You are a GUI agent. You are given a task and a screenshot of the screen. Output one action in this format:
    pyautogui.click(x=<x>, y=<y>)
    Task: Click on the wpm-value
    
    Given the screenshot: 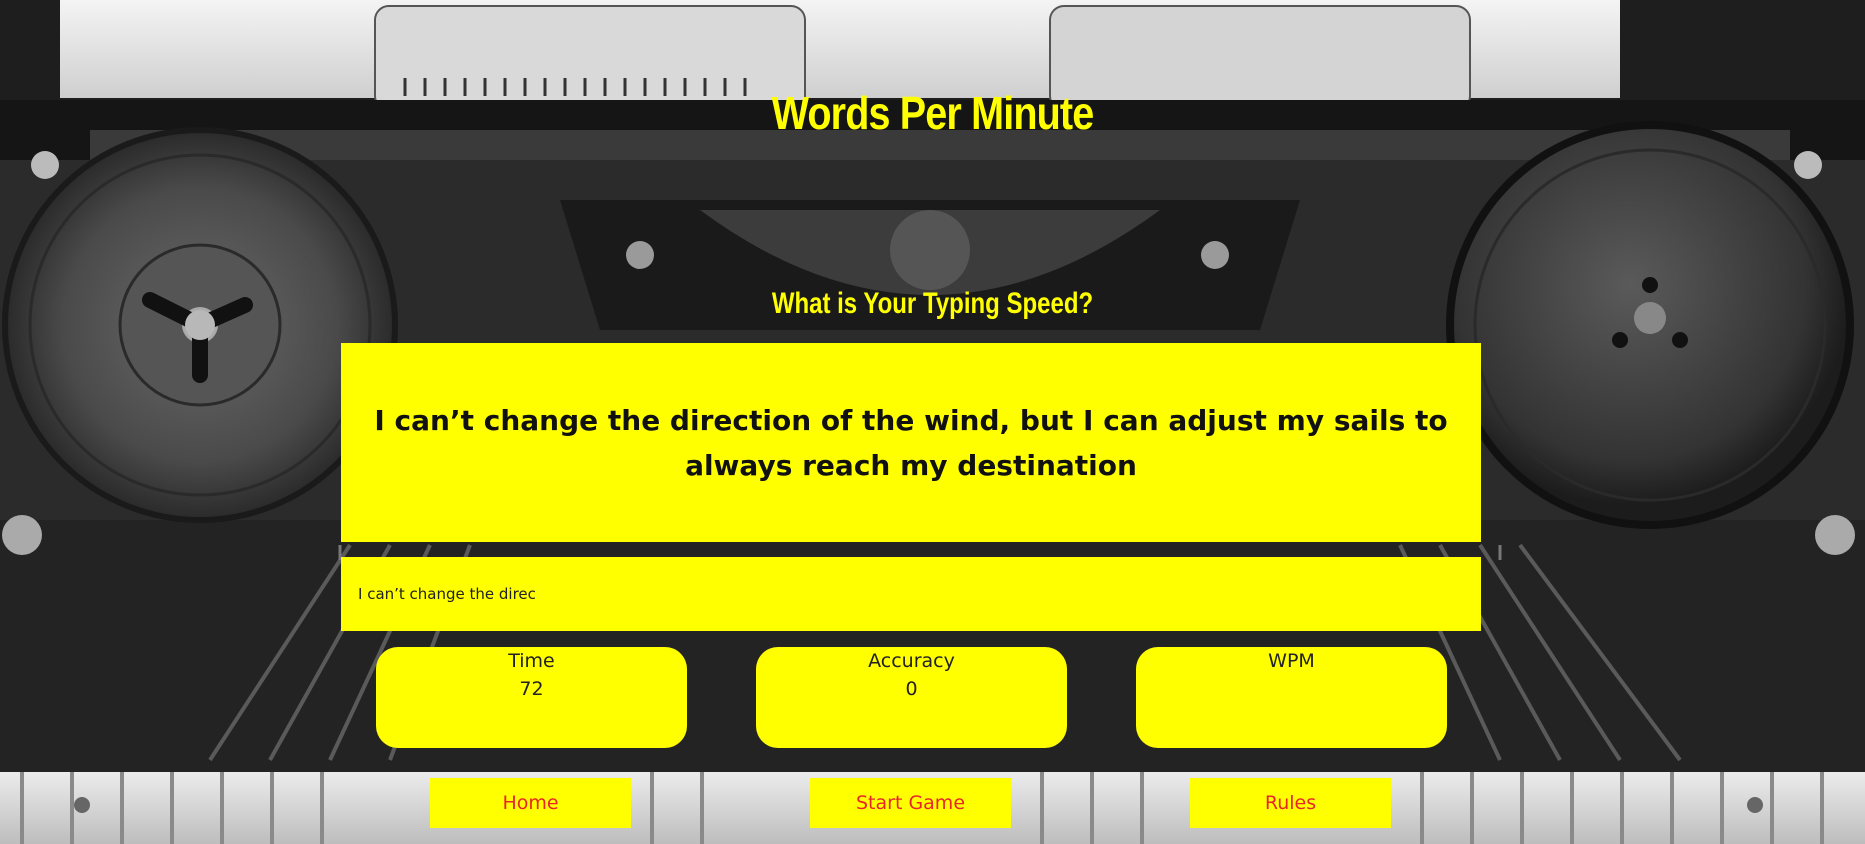 What is the action you would take?
    pyautogui.click(x=1291, y=689)
    